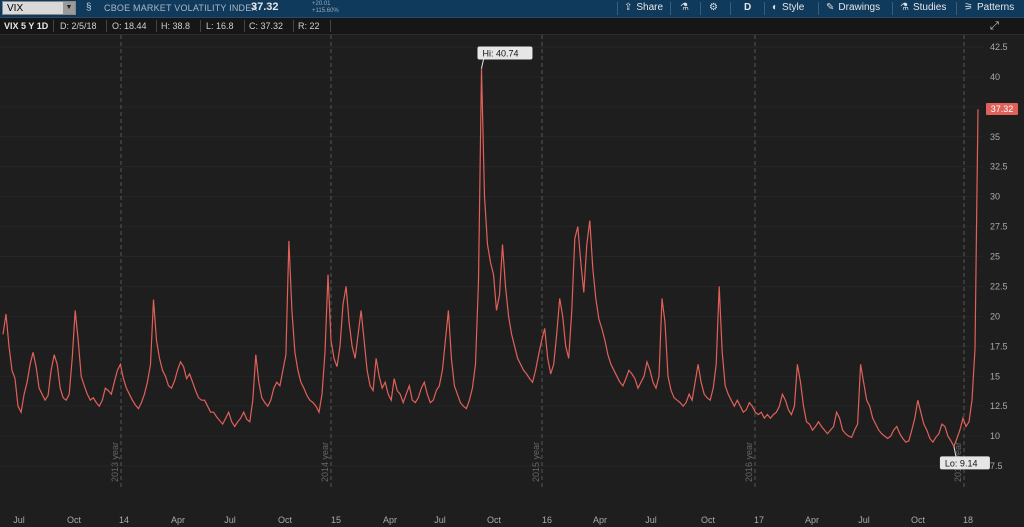 Image resolution: width=1024 pixels, height=527 pixels. Describe the element at coordinates (547, 520) in the screenshot. I see `x-tick-label: 16` at that location.